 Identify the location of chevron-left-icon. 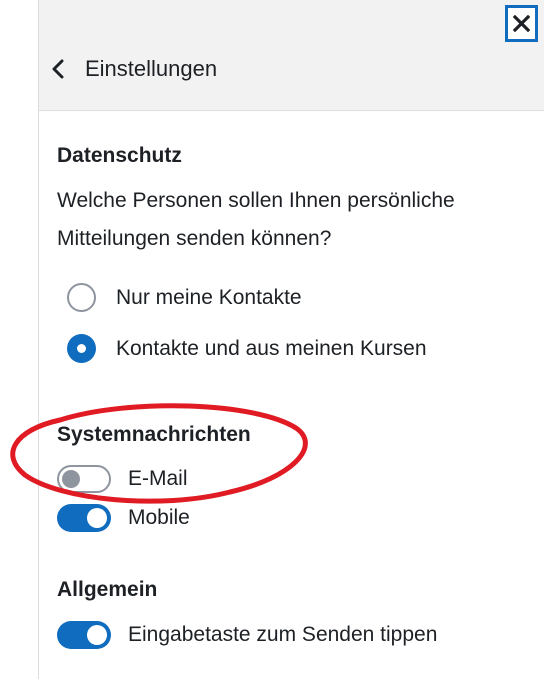
(58, 69).